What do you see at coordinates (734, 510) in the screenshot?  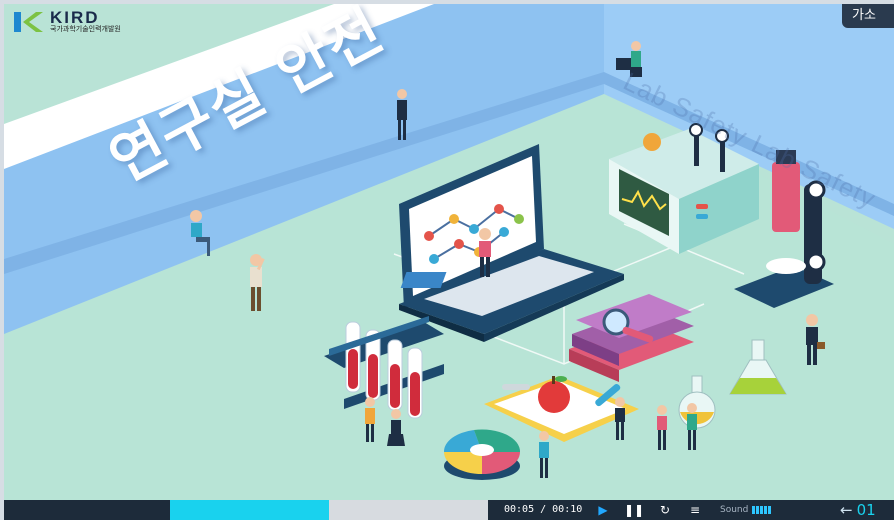 I see `sound-label: Sound` at bounding box center [734, 510].